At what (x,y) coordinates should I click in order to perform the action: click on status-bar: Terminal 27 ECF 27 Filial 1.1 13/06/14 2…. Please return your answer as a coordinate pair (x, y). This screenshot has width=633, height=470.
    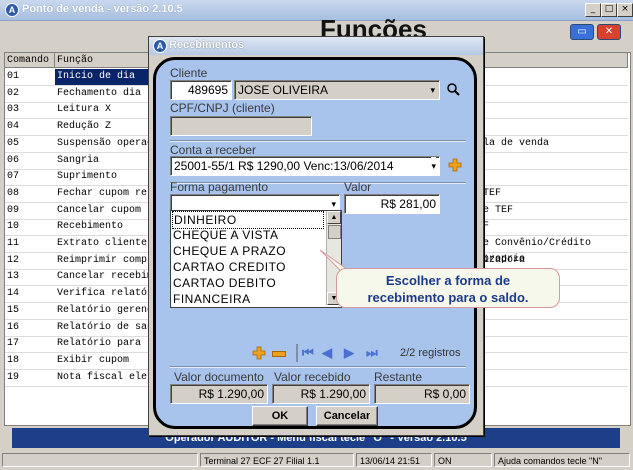
    Looking at the image, I should click on (316, 461).